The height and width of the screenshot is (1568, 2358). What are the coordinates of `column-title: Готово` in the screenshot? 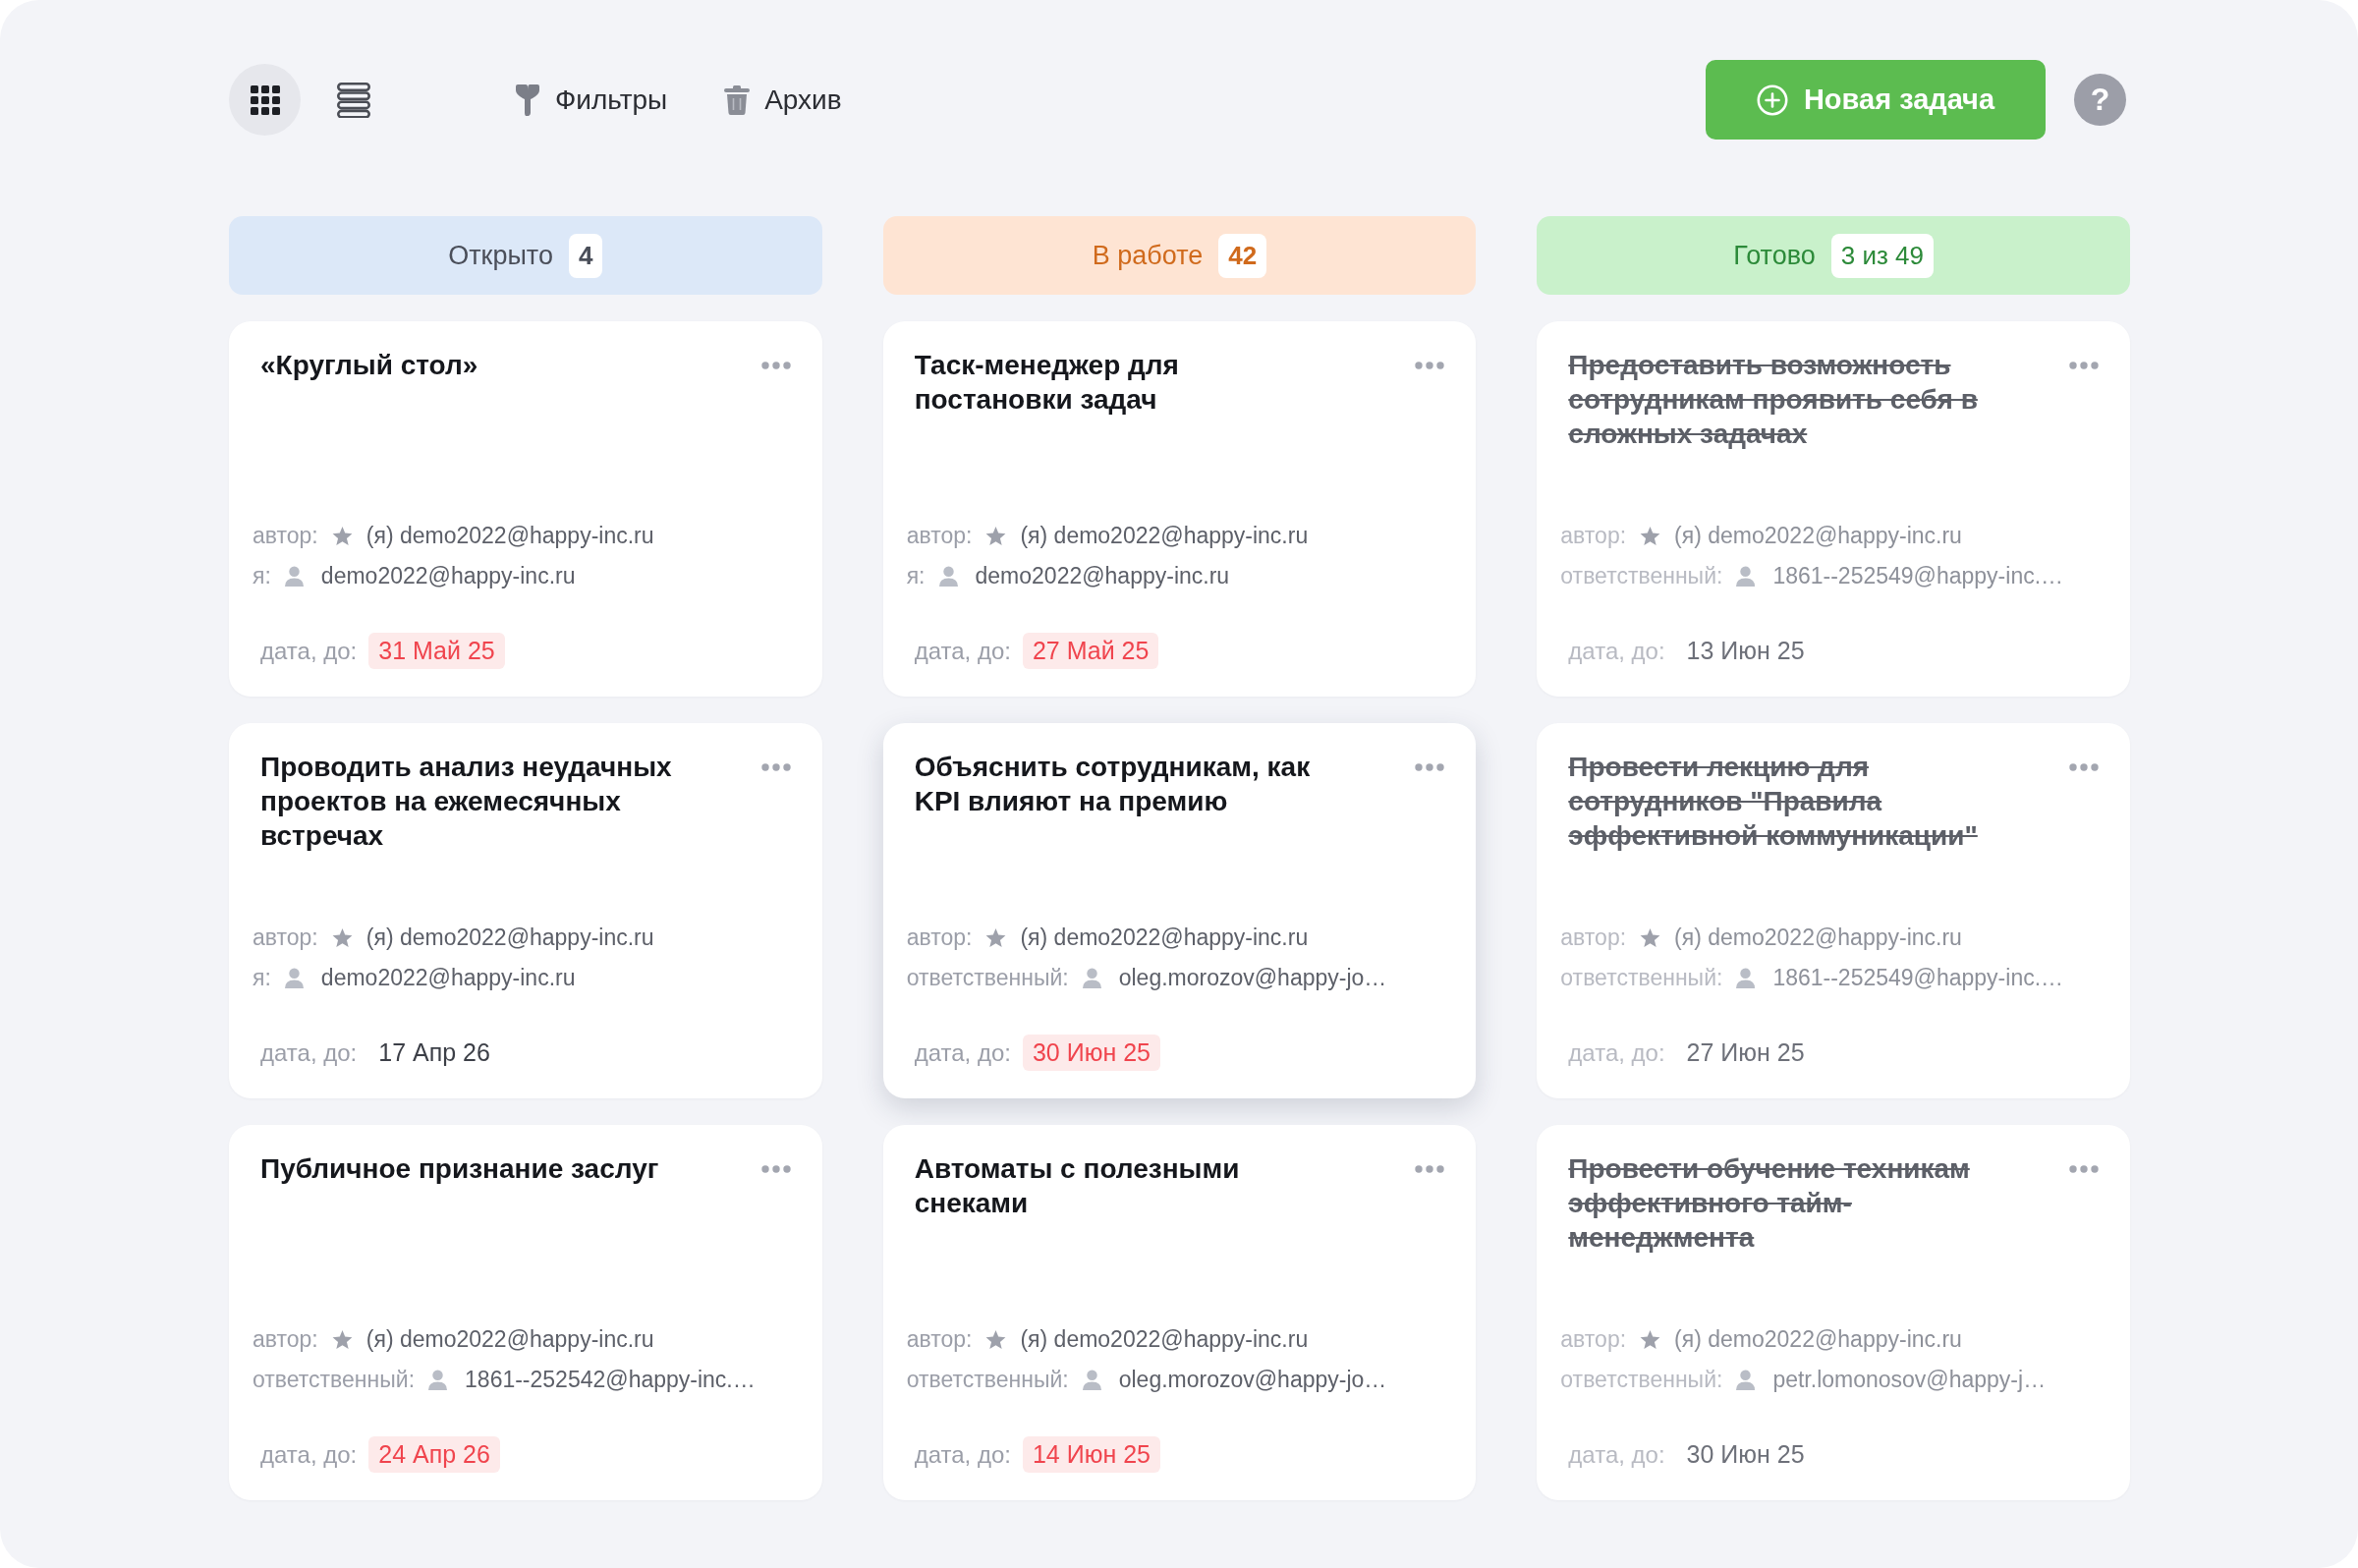 It's located at (1774, 255).